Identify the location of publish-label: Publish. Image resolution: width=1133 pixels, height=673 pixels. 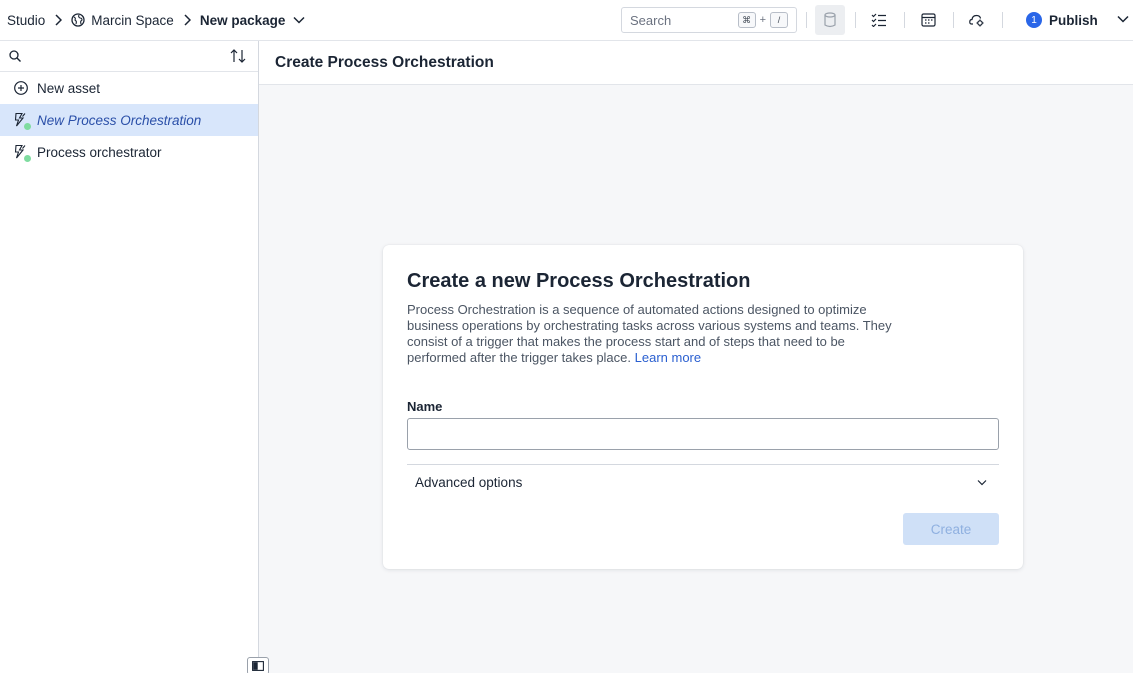
(1073, 20).